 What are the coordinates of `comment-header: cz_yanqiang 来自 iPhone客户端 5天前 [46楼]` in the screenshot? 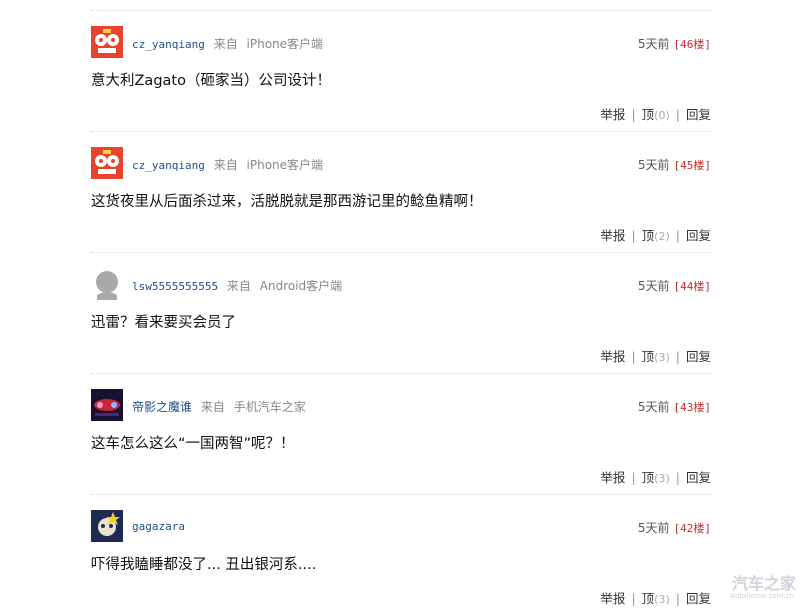 It's located at (401, 42).